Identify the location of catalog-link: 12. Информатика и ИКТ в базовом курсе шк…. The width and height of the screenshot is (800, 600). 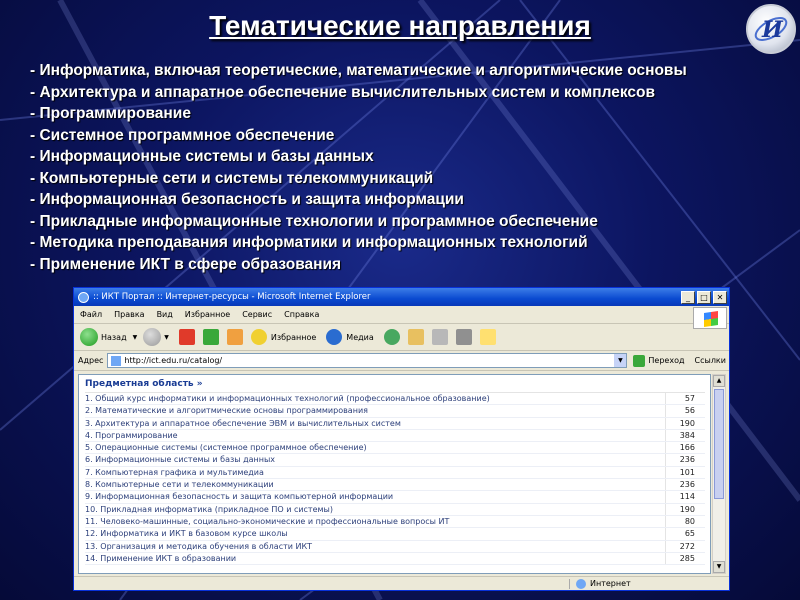
(375, 533).